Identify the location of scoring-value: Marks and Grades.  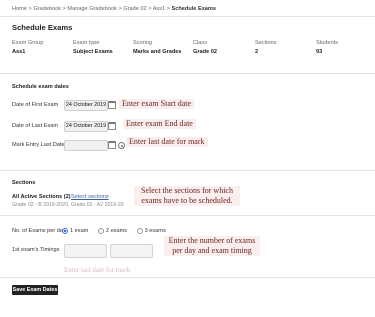
(157, 52).